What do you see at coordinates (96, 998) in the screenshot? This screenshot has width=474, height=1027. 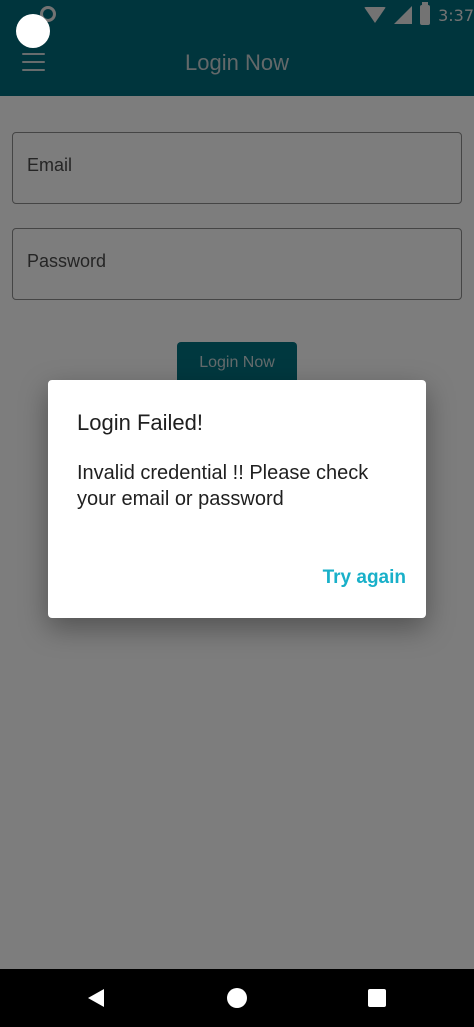 I see `back-icon` at bounding box center [96, 998].